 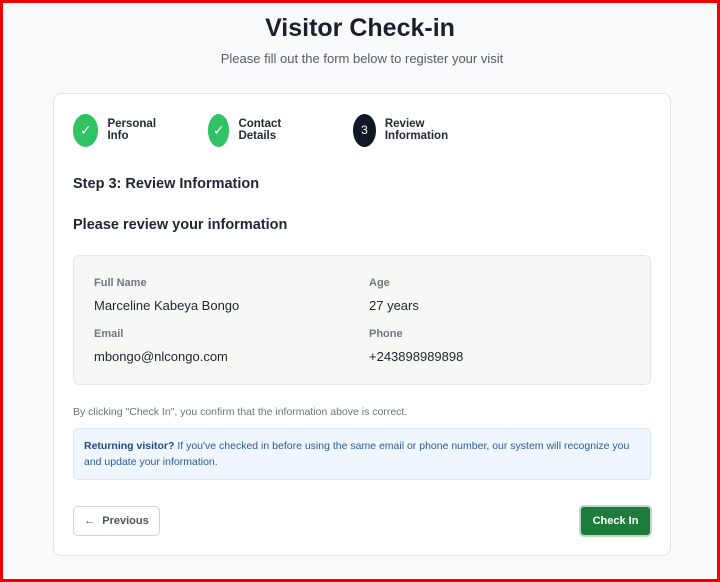 I want to click on previous-label: Previous, so click(x=125, y=521).